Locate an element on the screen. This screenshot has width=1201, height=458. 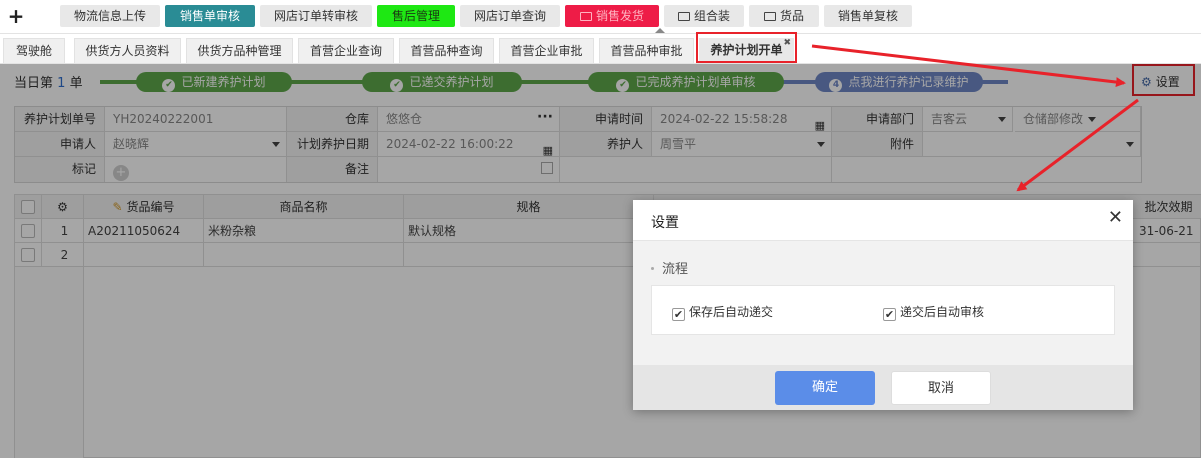
tab-supplier-staff: 供货方人员资料 is located at coordinates (127, 50).